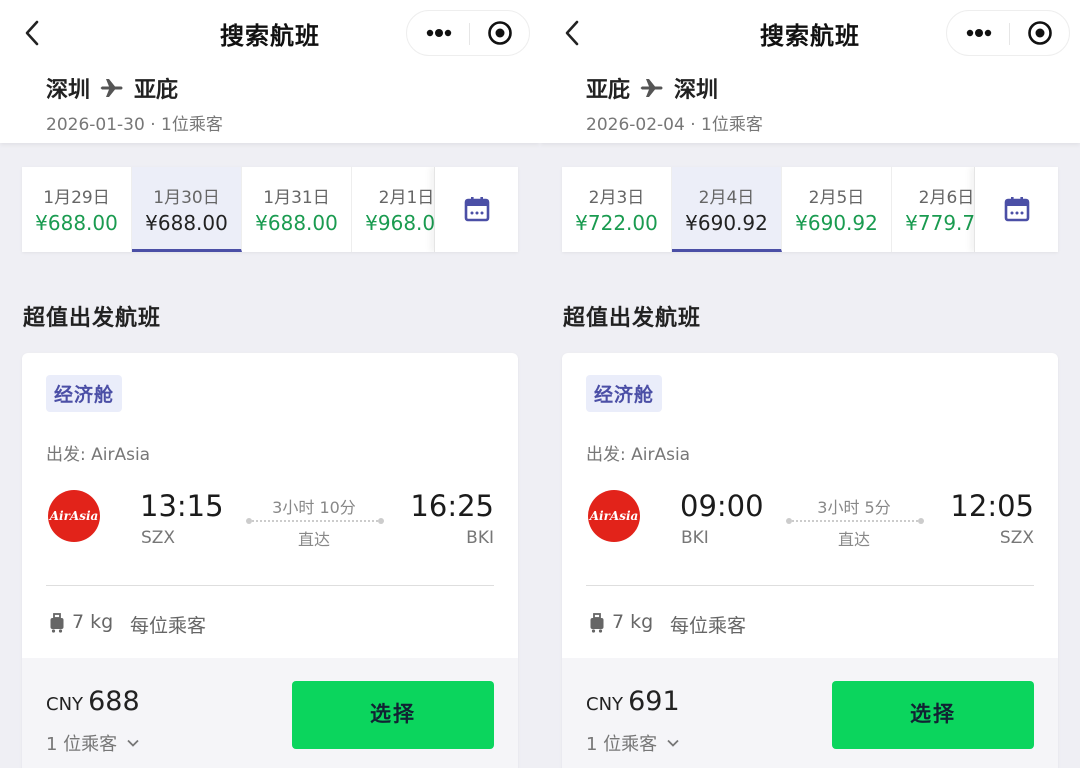  Describe the element at coordinates (722, 506) in the screenshot. I see `departure-time: 09:00` at that location.